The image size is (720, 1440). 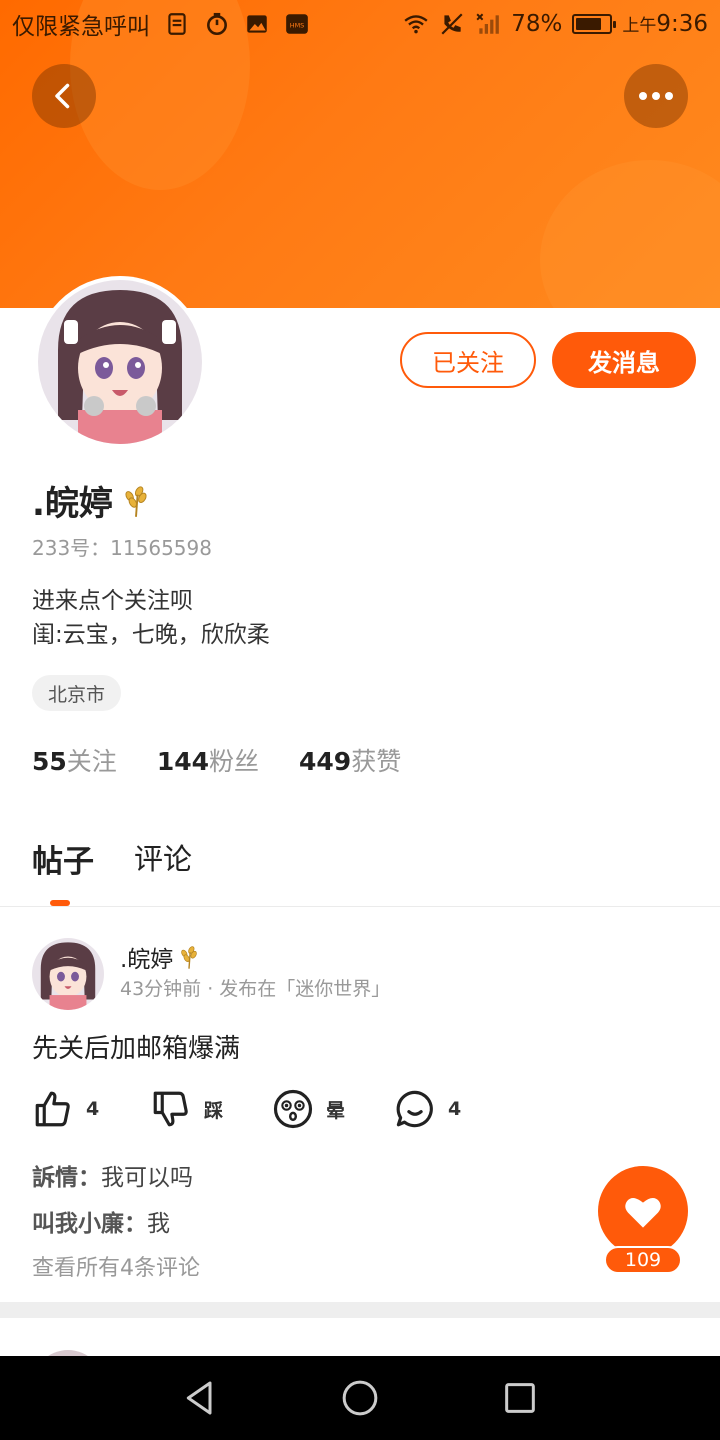 I want to click on like-button: 4, so click(x=91, y=1109).